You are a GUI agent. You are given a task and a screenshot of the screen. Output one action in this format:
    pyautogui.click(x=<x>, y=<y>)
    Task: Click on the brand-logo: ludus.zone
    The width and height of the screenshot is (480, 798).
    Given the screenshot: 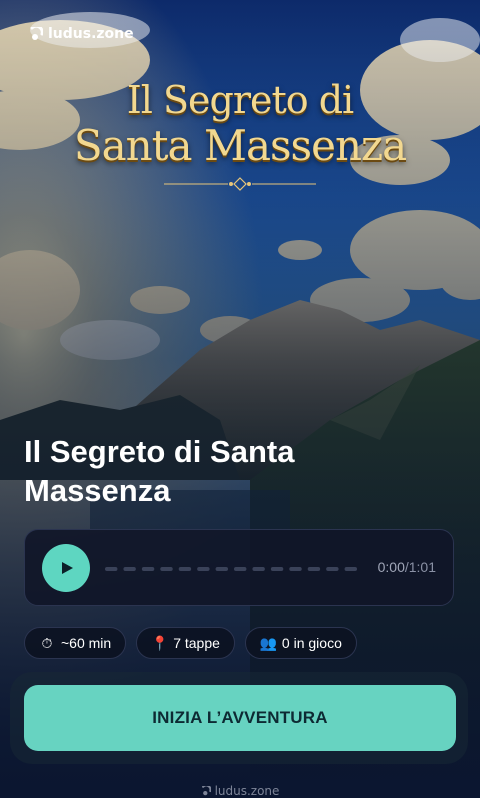 What is the action you would take?
    pyautogui.click(x=81, y=34)
    